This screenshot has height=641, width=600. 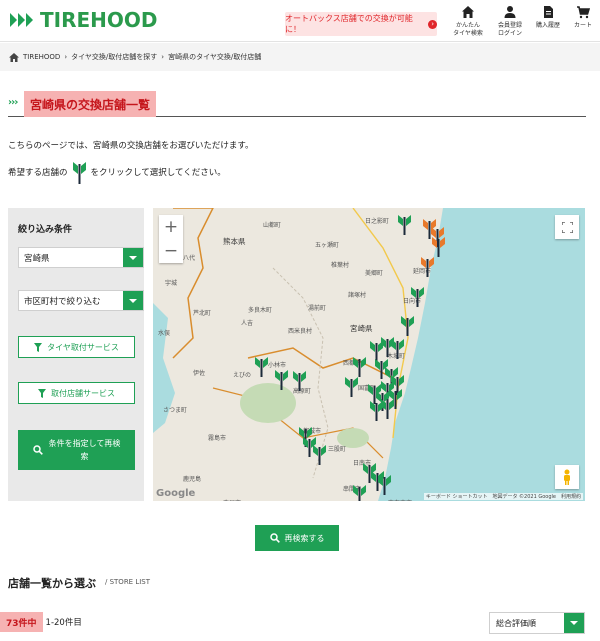 I want to click on tire-service-filter-button: タイヤ取付サービス, so click(x=76, y=347).